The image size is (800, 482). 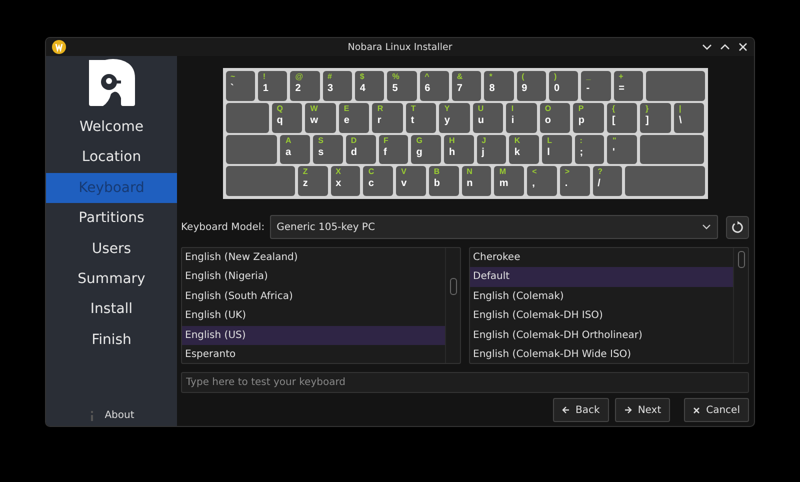 What do you see at coordinates (240, 86) in the screenshot?
I see `keyboard-key: ~ `` at bounding box center [240, 86].